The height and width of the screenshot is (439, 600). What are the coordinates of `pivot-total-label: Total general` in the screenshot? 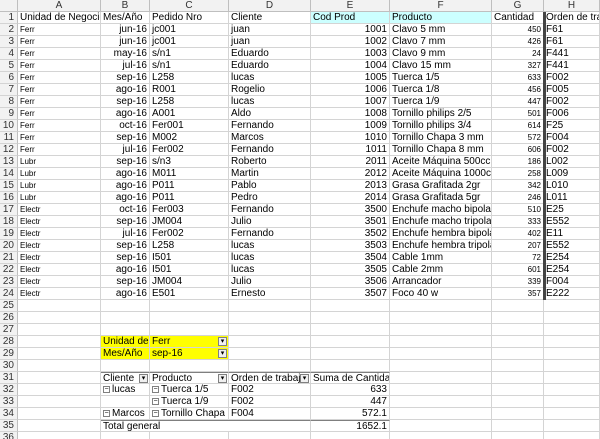 It's located at (206, 426).